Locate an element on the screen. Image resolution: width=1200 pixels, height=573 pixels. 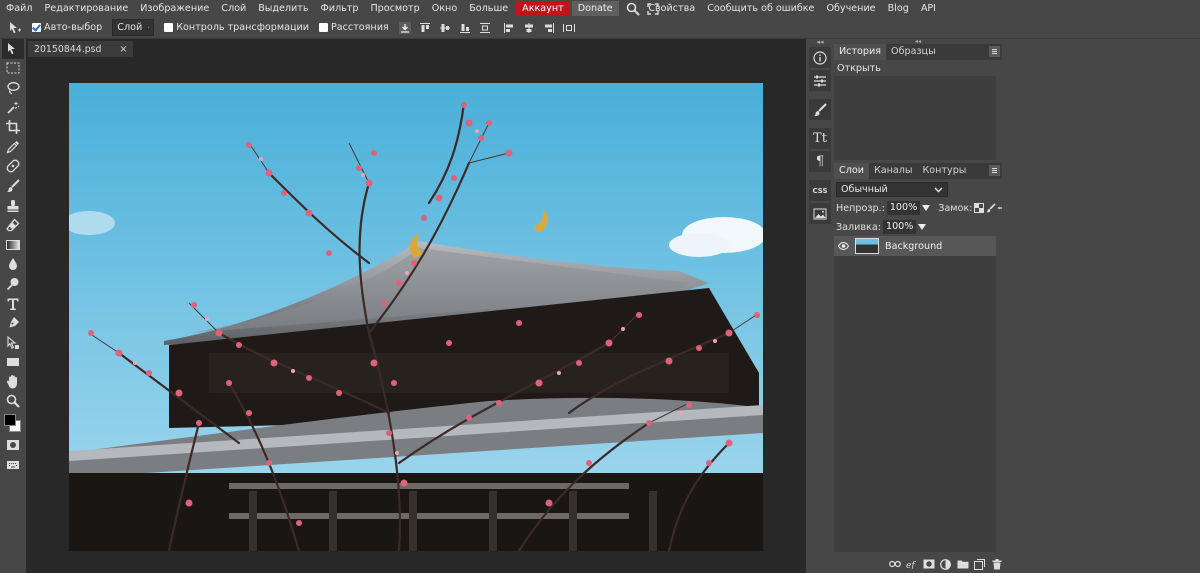
auto-select-target-dropdown: Слой is located at coordinates (133, 27).